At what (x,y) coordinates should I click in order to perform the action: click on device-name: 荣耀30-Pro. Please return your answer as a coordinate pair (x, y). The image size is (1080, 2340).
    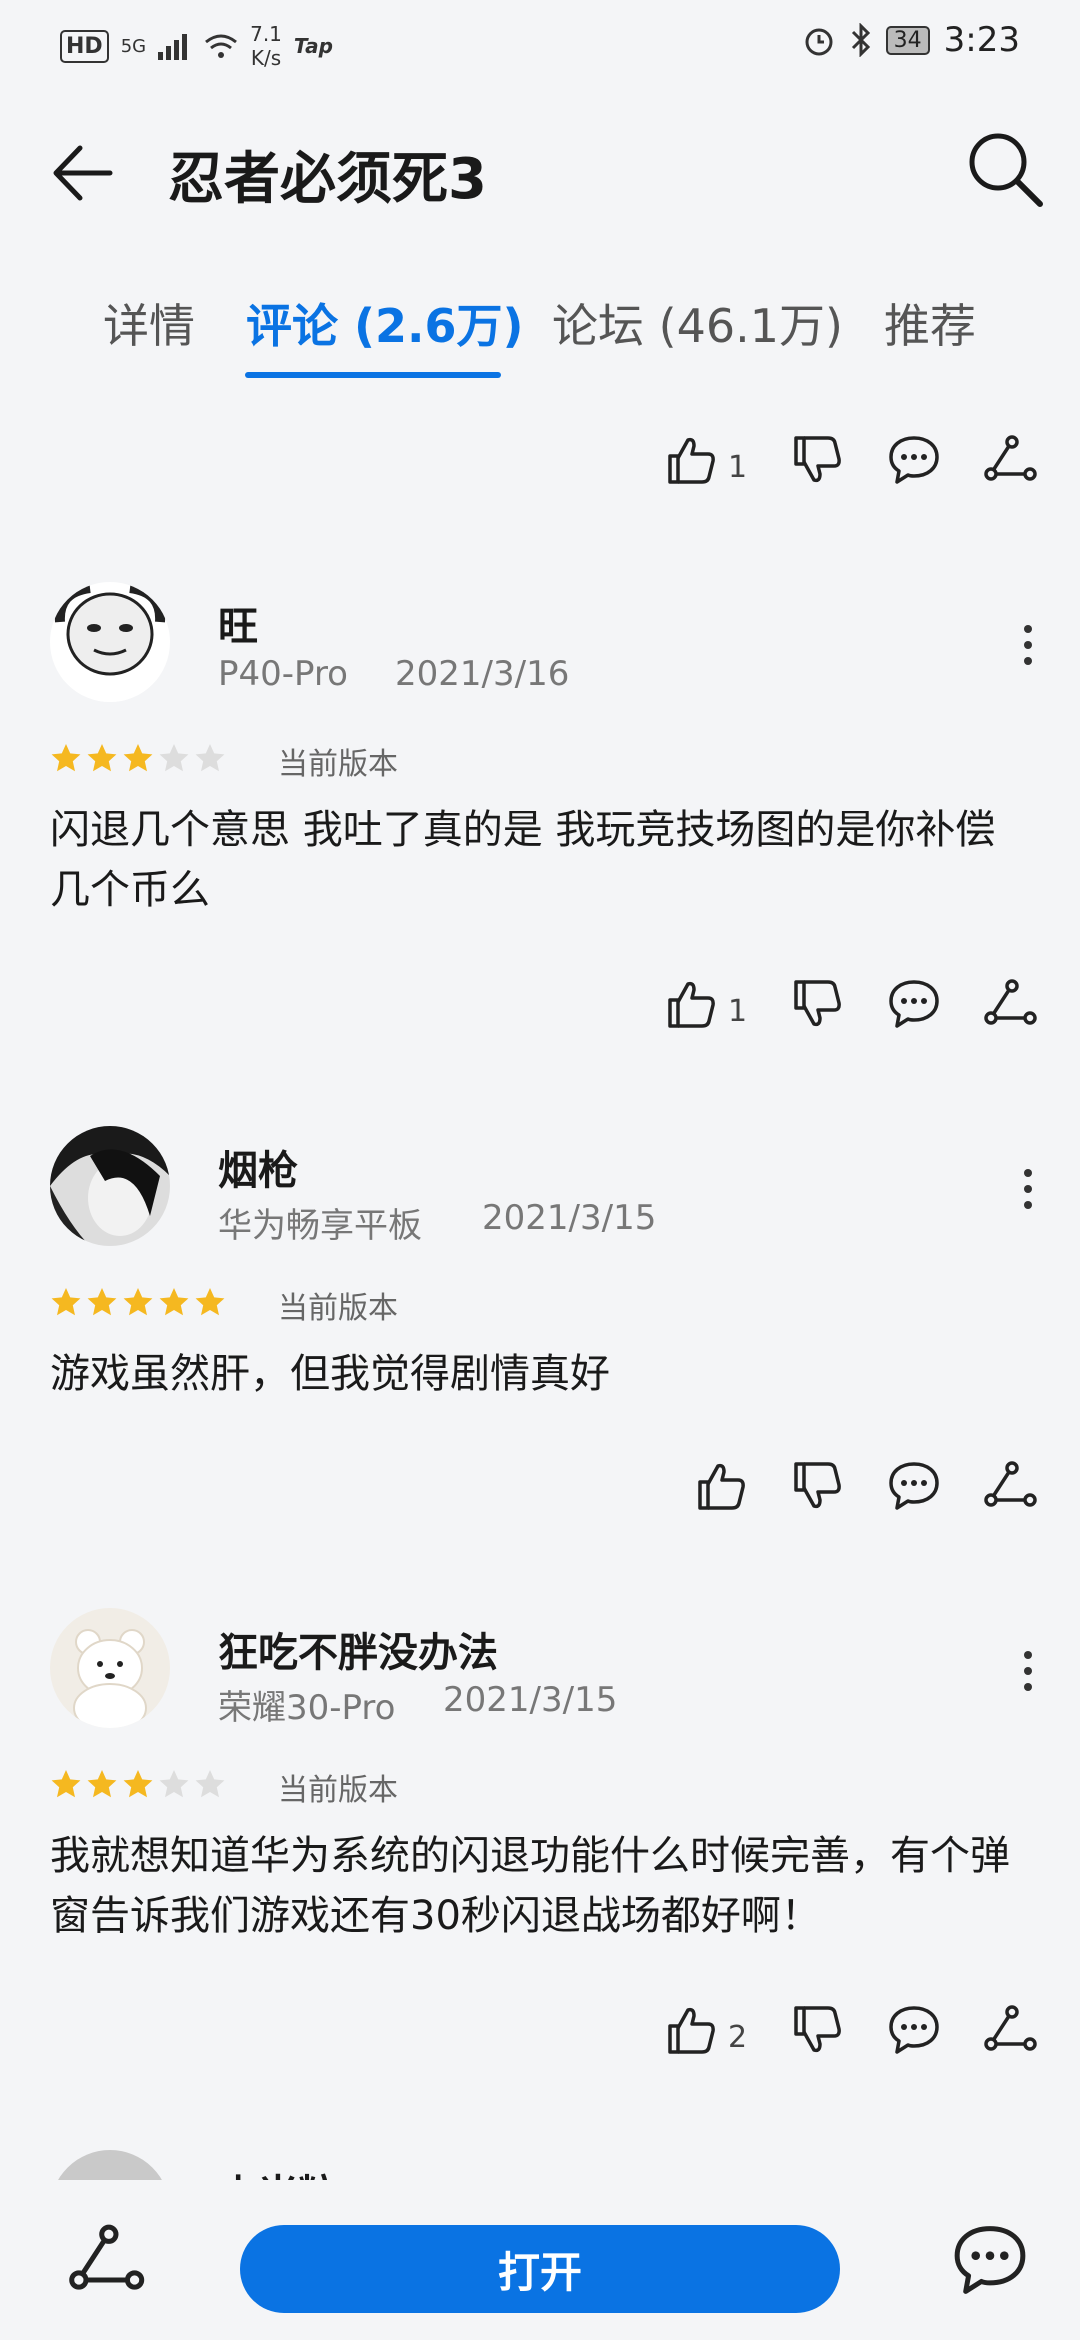
    Looking at the image, I should click on (307, 1708).